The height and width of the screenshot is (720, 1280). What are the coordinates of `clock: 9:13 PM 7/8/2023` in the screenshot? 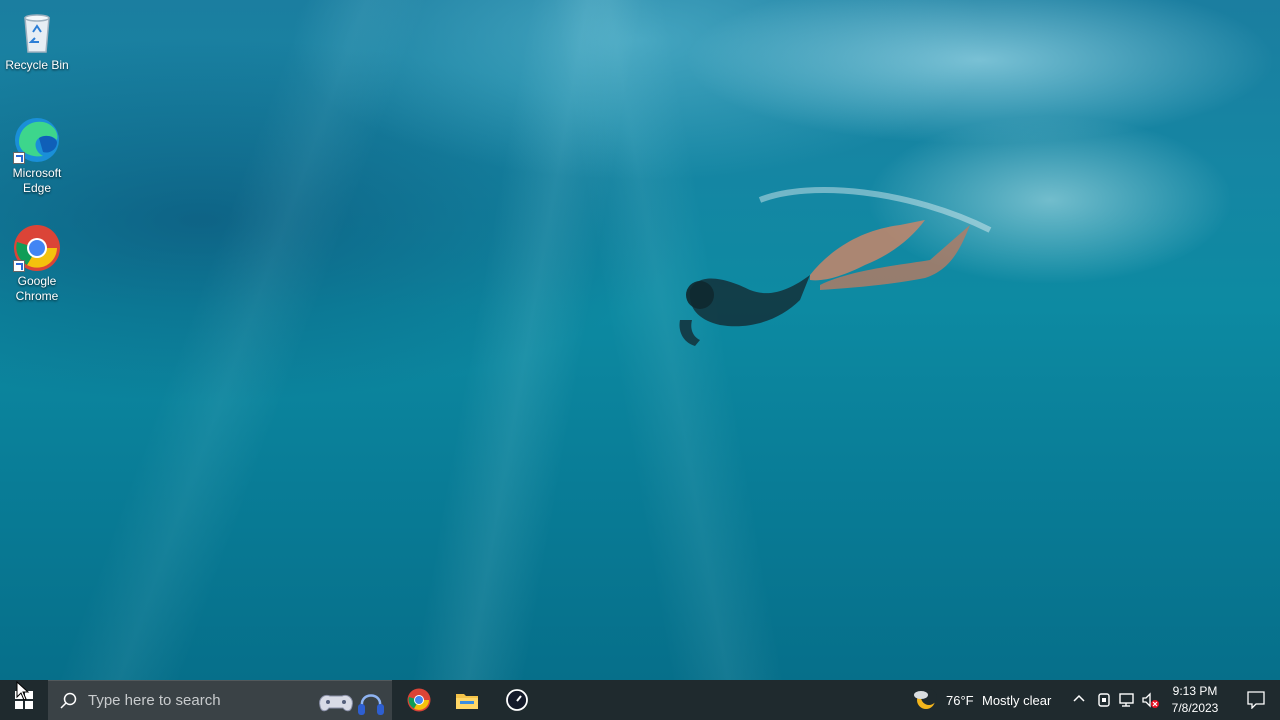 It's located at (1195, 700).